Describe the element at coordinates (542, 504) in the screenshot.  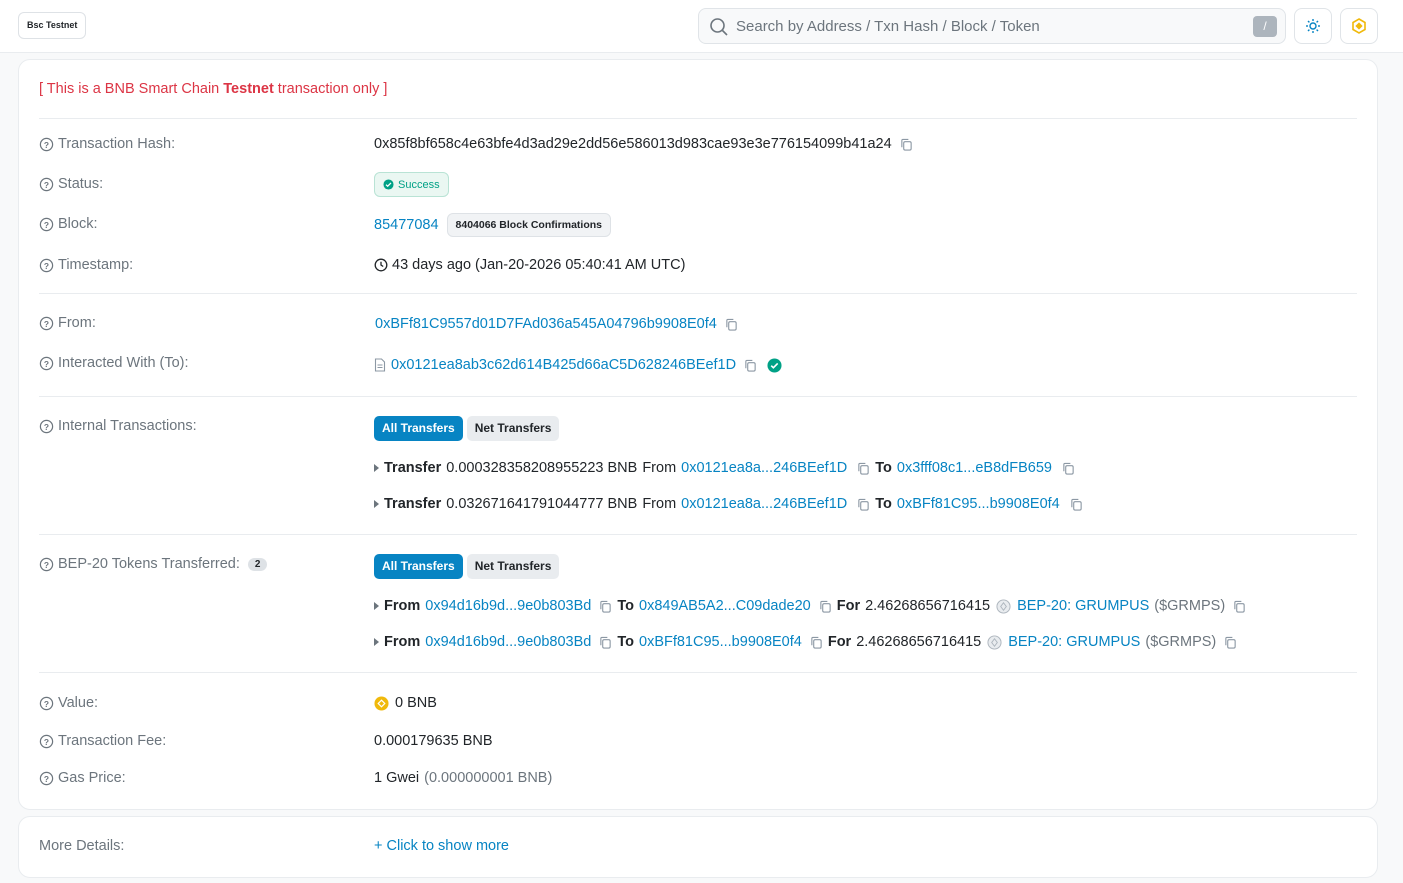
I see `transfer-amount: 0.032671641791044777 BNB` at that location.